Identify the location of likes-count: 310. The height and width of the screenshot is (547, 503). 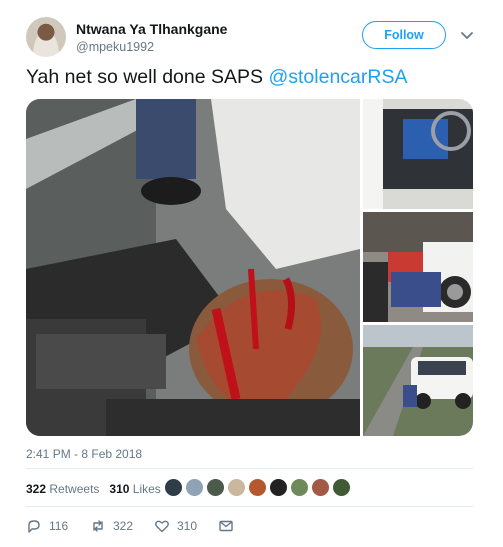
(119, 489).